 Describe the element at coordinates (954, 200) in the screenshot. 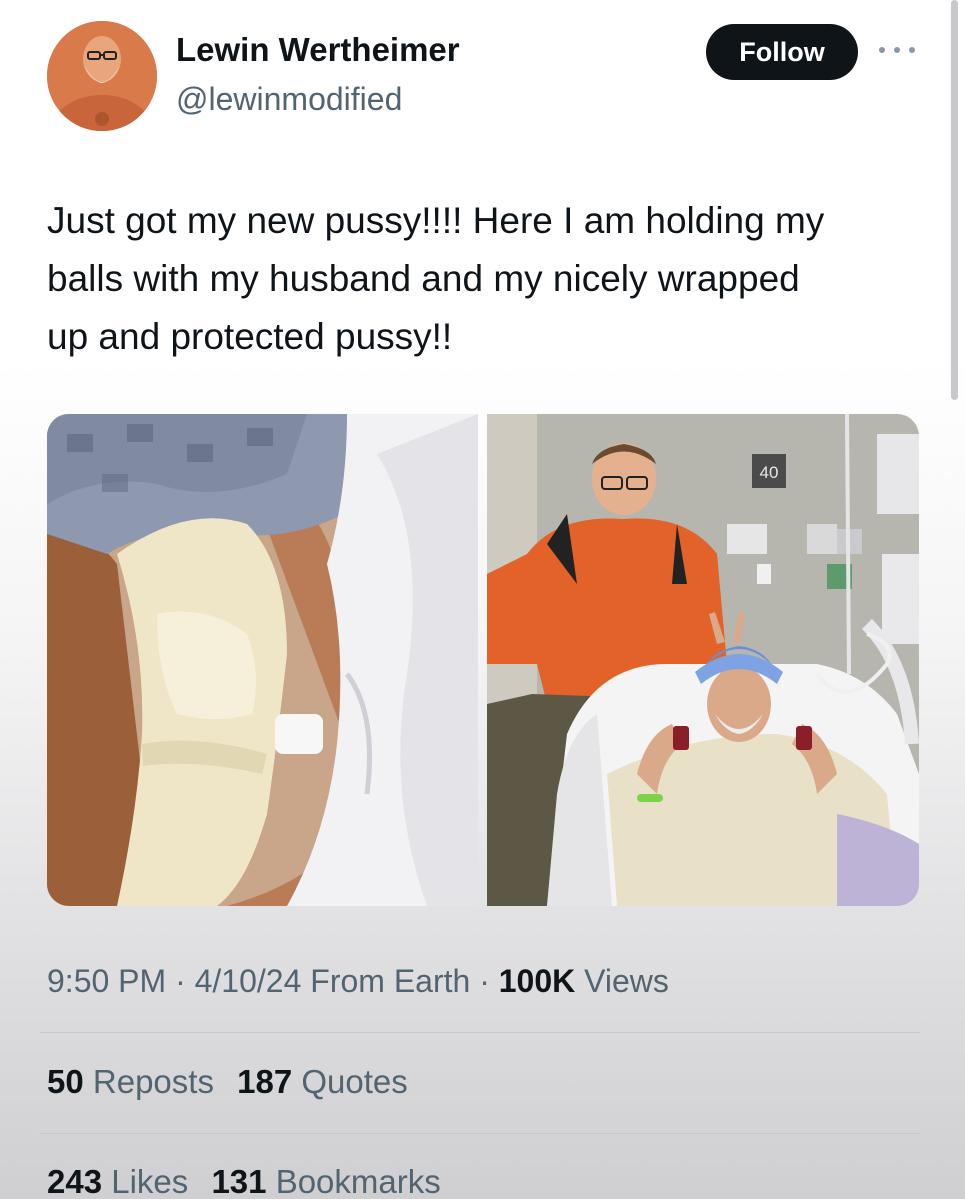

I see `scrollbar` at that location.